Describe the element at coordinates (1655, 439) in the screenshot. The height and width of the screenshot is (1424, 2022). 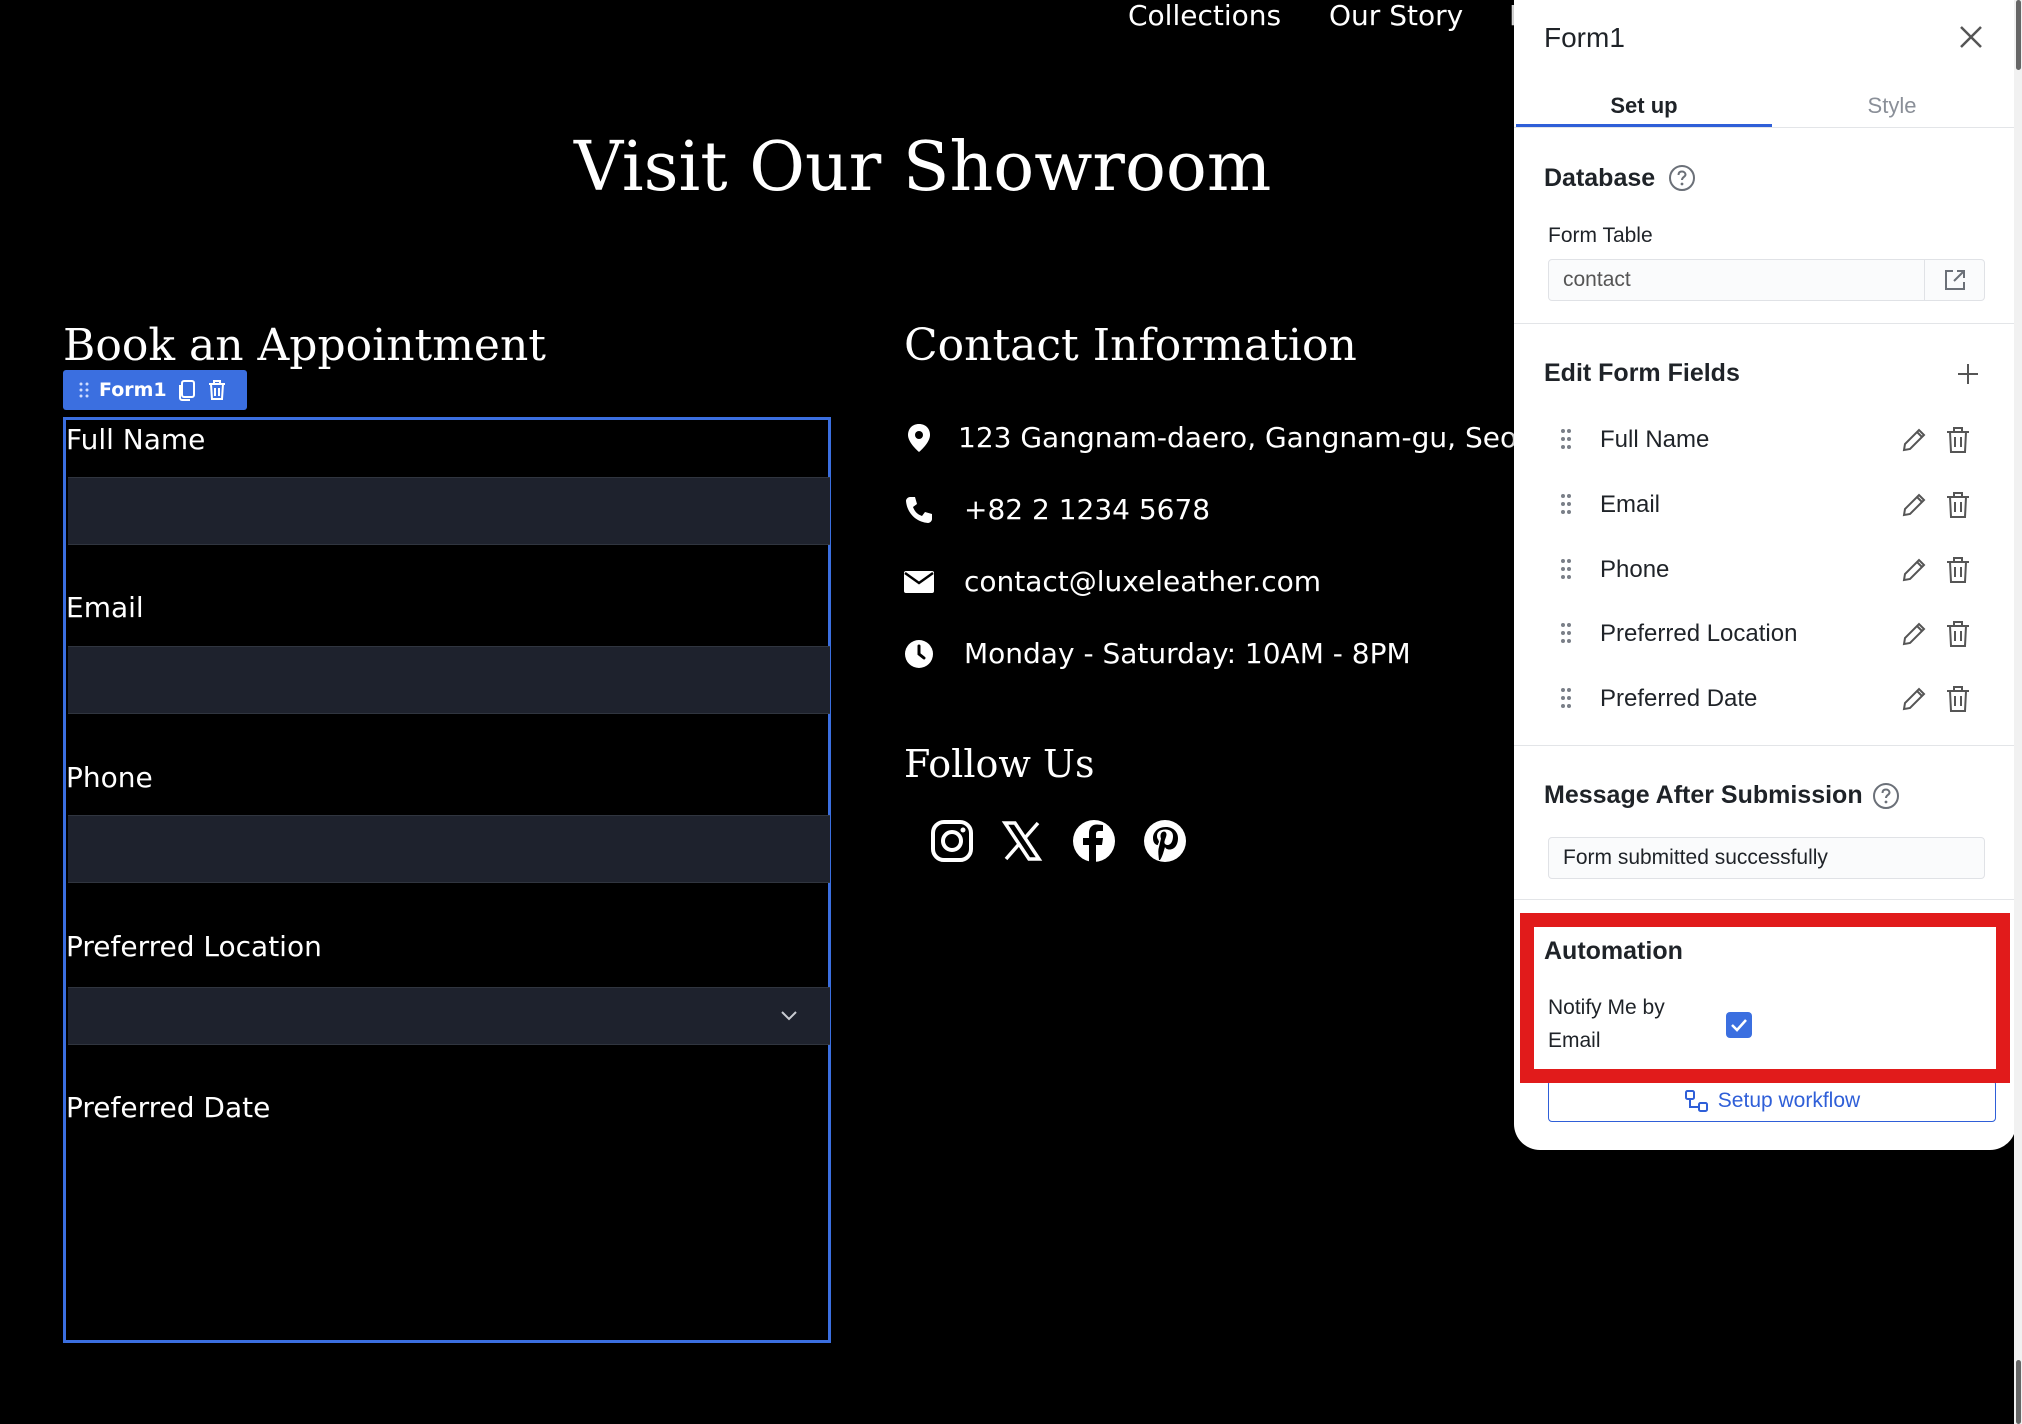
I see `field-name: Full Name` at that location.